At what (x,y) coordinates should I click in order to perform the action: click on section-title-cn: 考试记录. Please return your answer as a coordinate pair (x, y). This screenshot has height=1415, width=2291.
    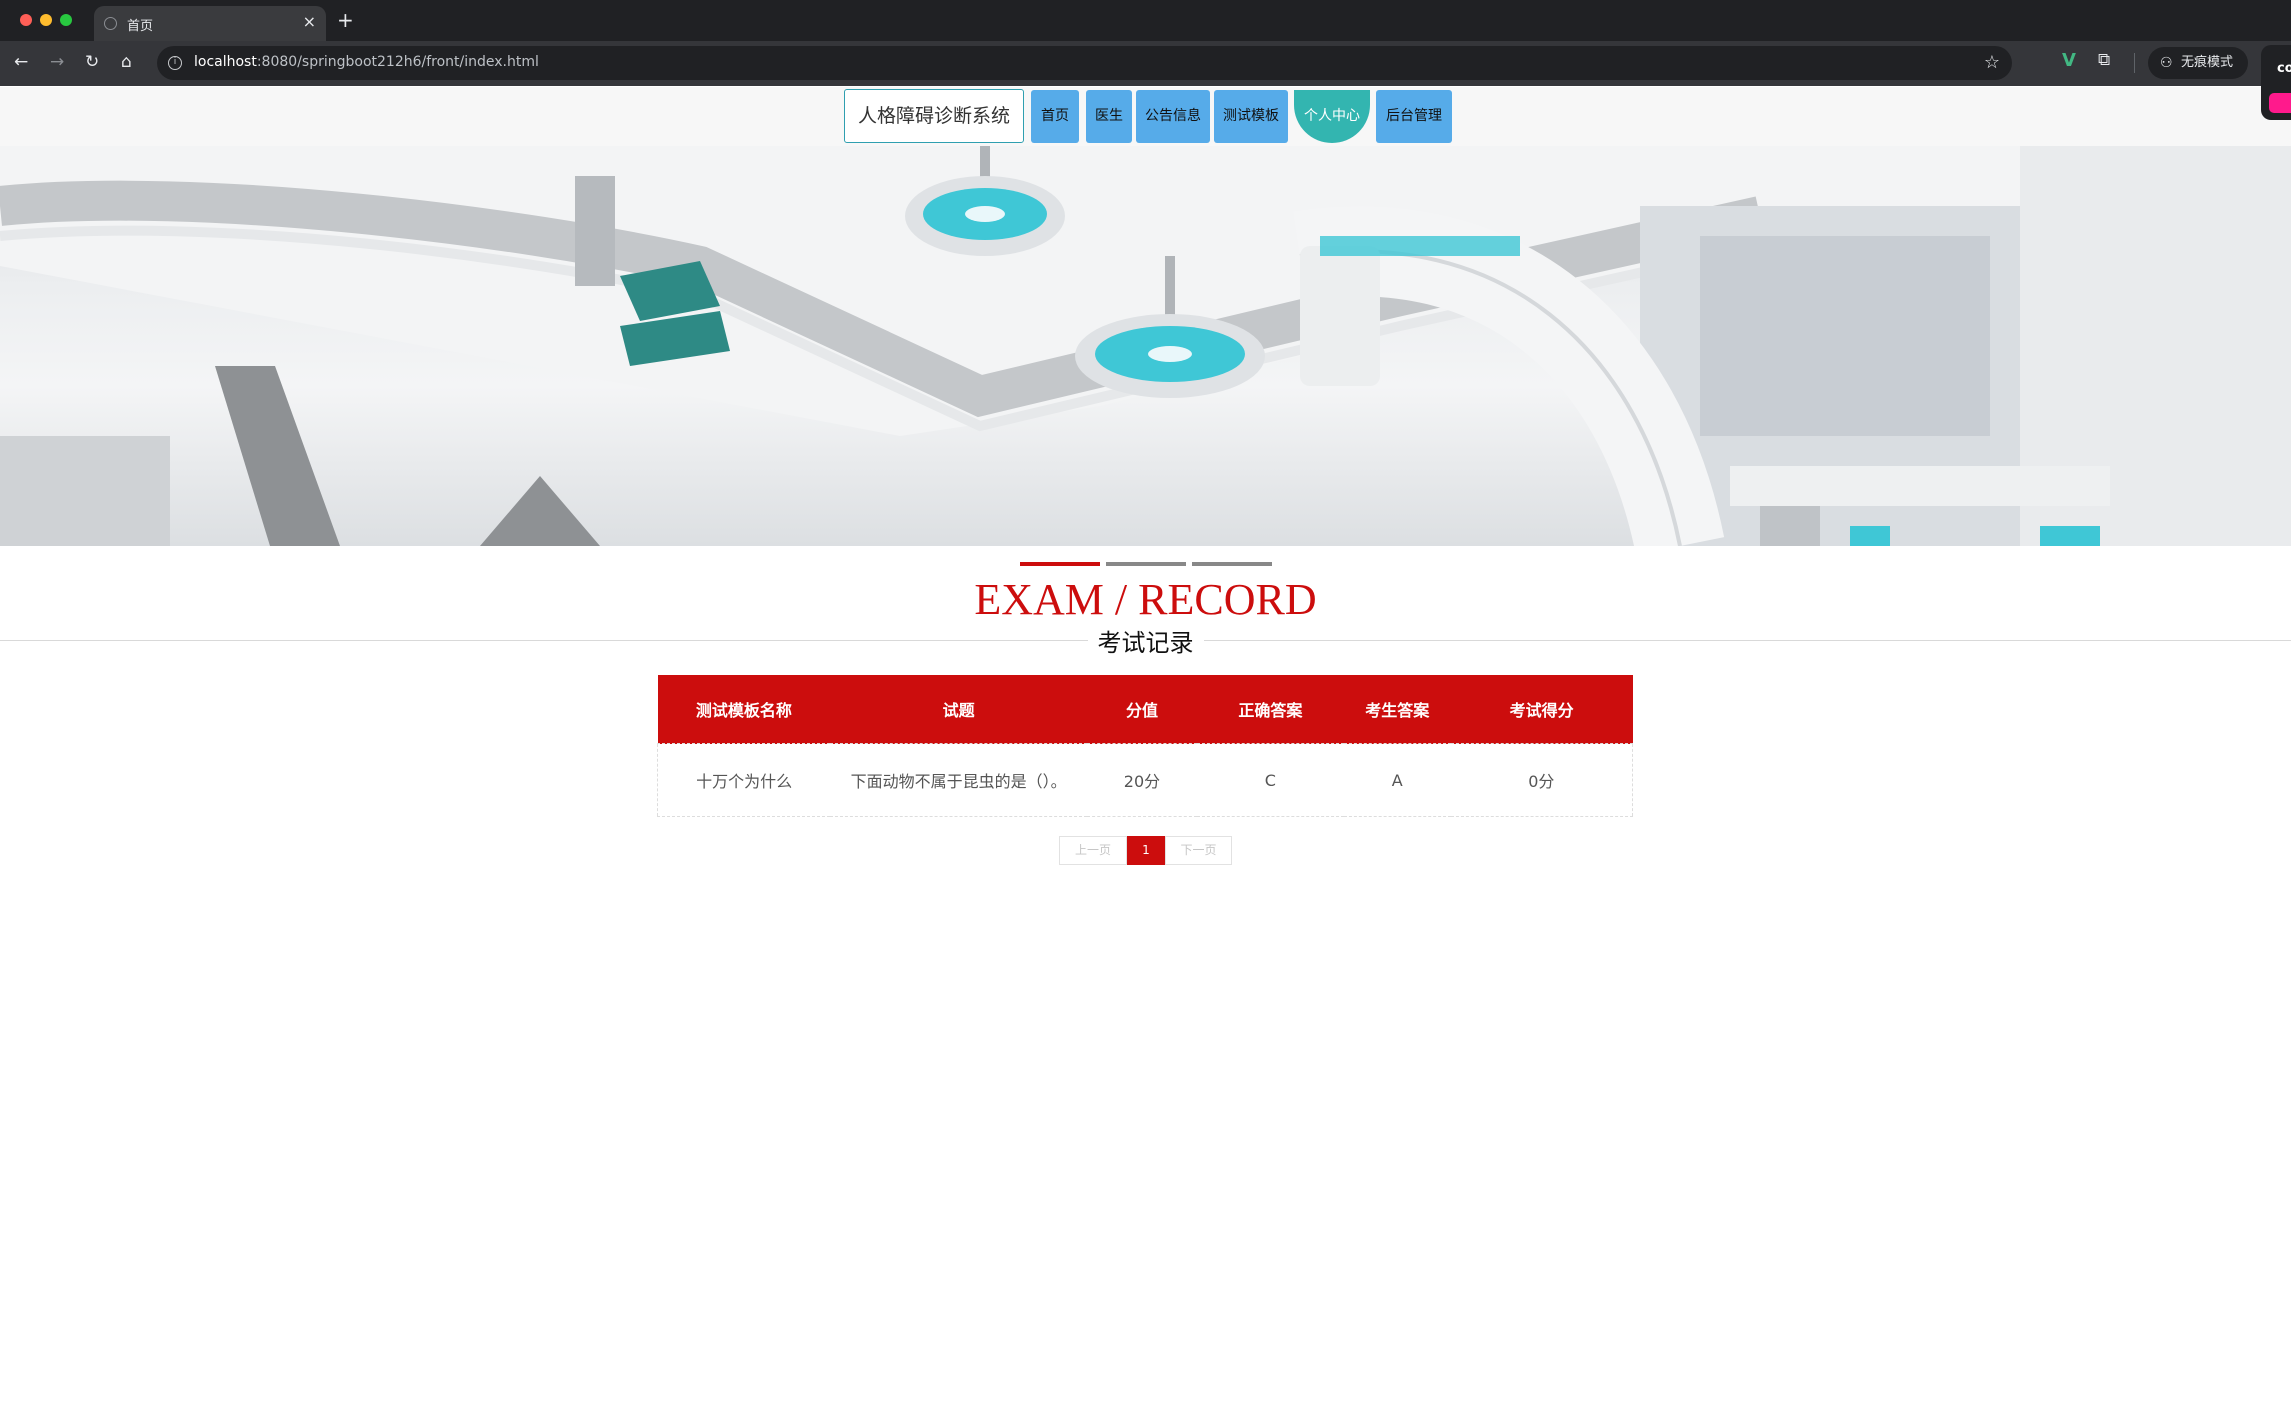
    Looking at the image, I should click on (1145, 640).